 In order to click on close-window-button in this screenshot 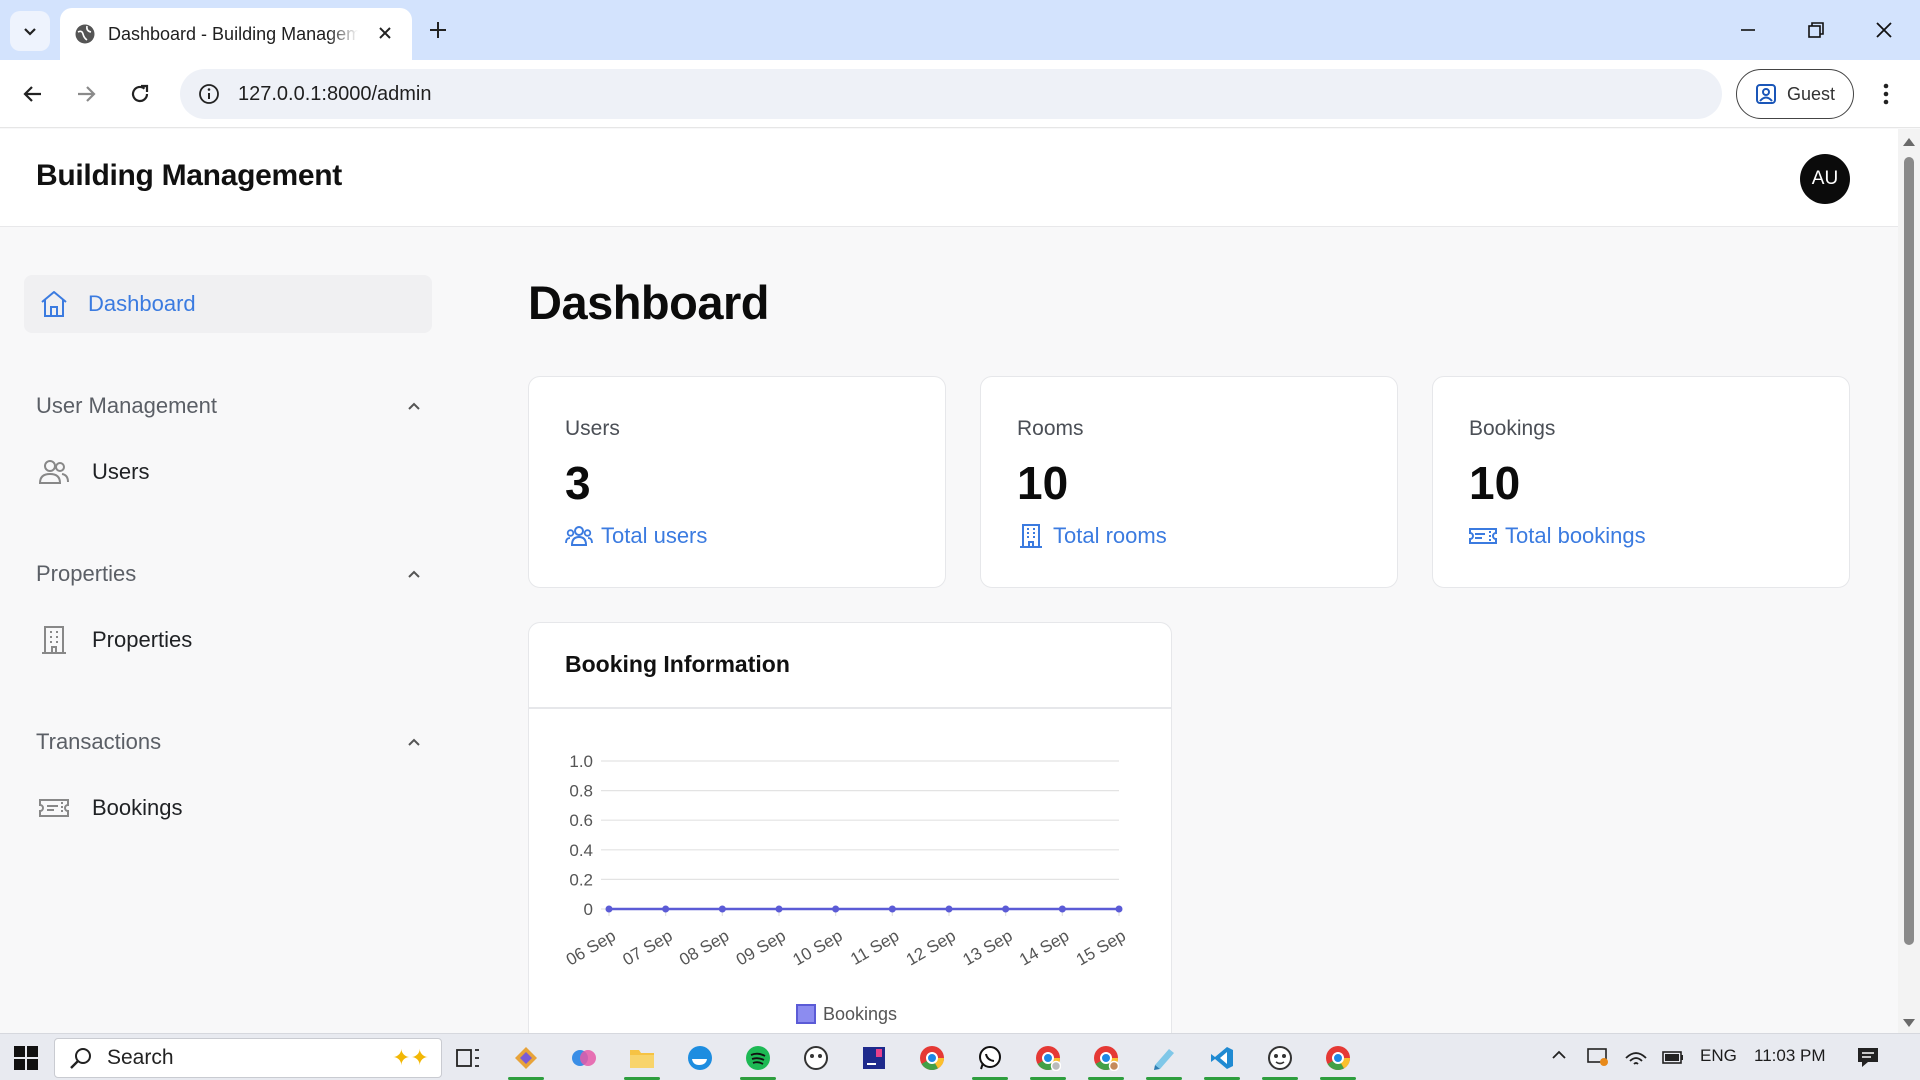, I will do `click(1884, 30)`.